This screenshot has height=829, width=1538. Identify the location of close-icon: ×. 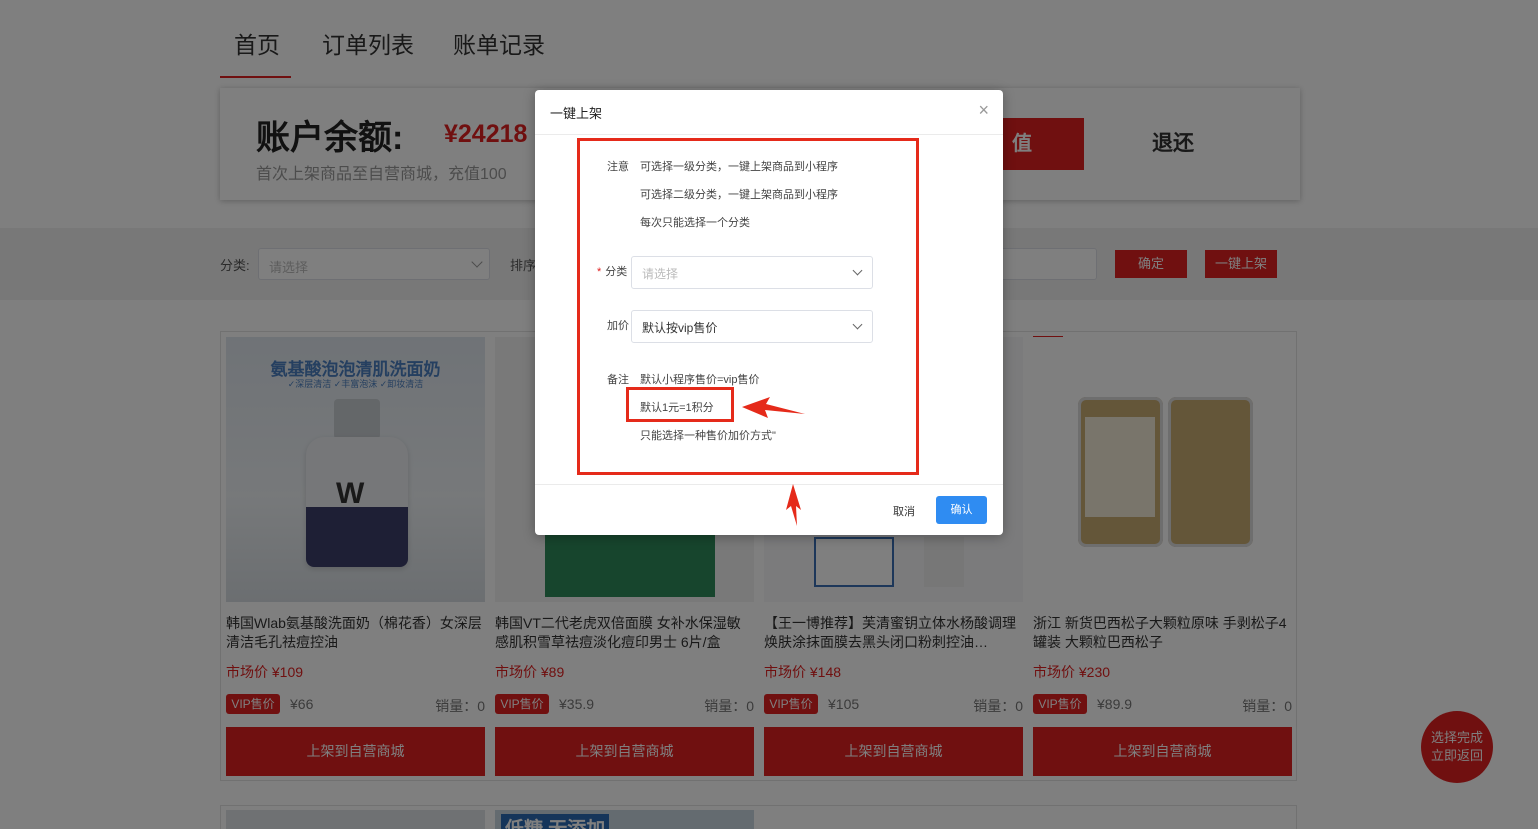
(983, 110).